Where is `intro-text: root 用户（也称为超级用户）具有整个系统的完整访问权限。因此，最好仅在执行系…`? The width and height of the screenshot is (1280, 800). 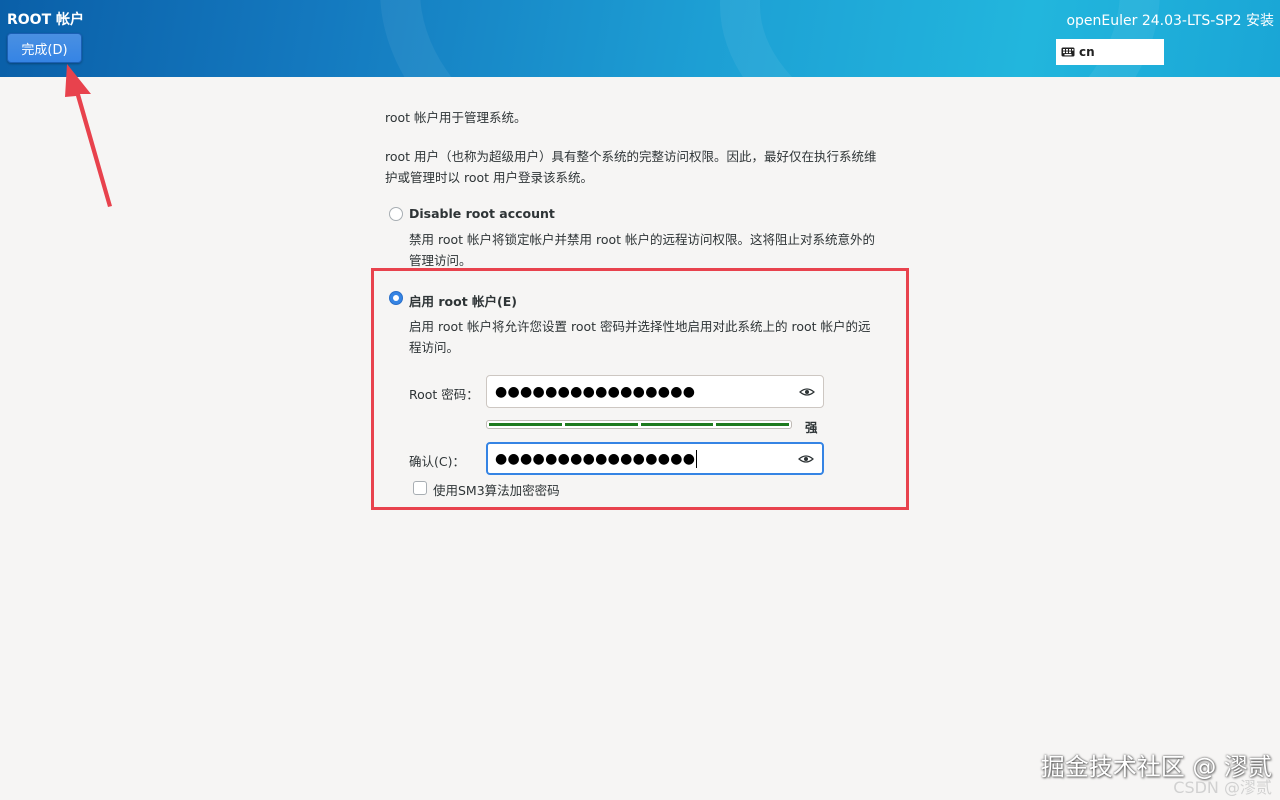 intro-text: root 用户（也称为超级用户）具有整个系统的完整访问权限。因此，最好仅在执行系… is located at coordinates (631, 156).